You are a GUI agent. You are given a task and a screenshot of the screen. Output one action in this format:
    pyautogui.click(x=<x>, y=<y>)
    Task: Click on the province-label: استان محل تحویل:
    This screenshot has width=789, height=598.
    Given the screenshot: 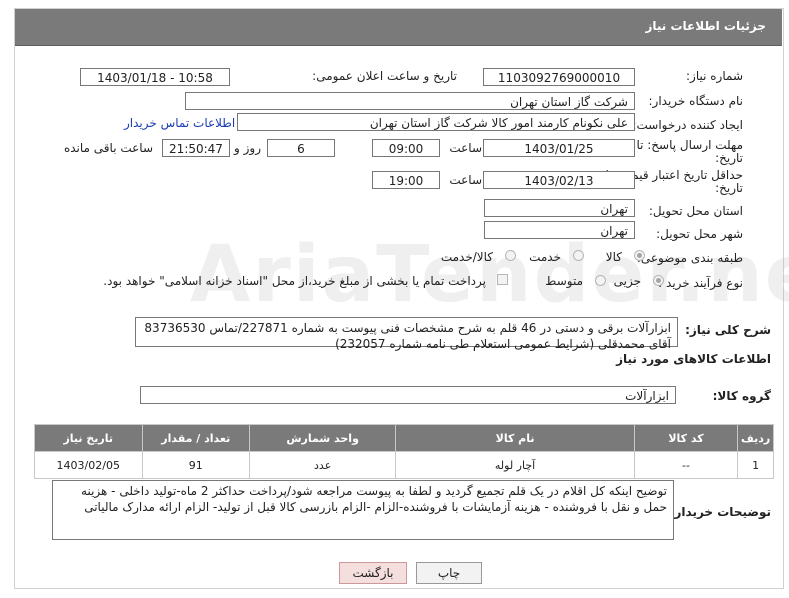 What is the action you would take?
    pyautogui.click(x=695, y=211)
    